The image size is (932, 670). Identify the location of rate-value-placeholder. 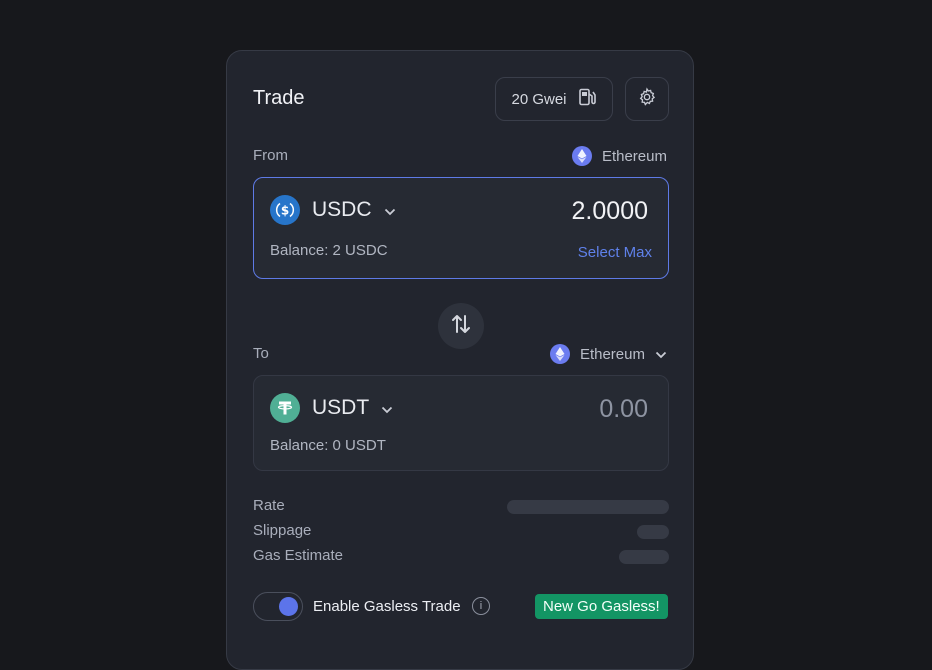
(588, 507).